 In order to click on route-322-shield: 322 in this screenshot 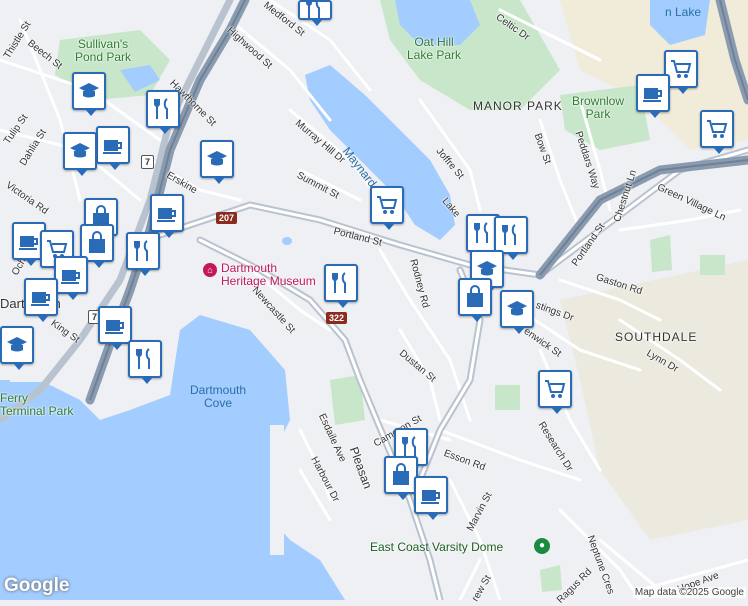, I will do `click(337, 318)`.